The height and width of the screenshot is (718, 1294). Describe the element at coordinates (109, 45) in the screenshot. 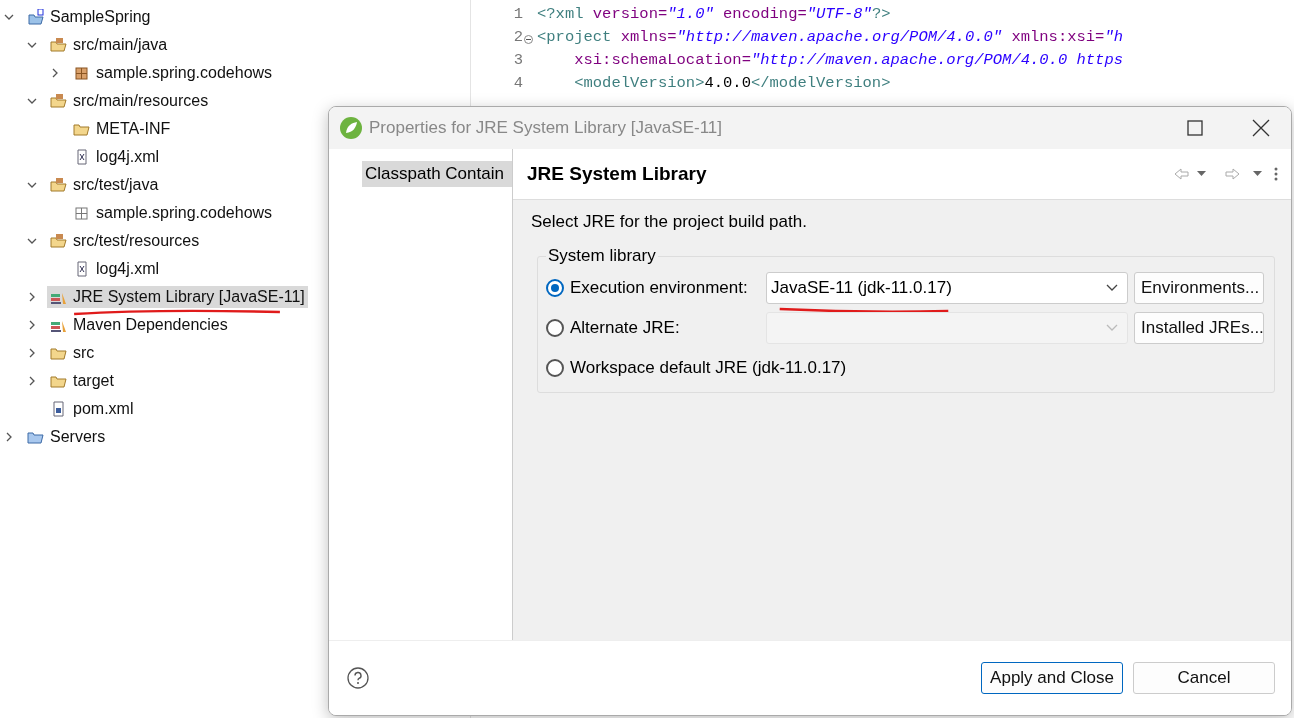

I see `tree-item: src/main/java` at that location.